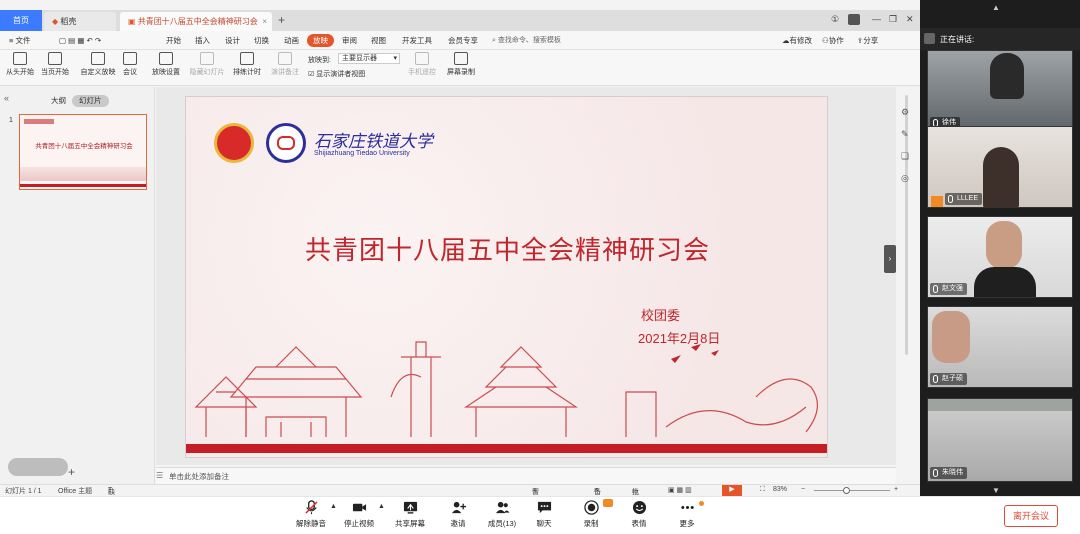 The width and height of the screenshot is (1080, 534). I want to click on panel-toggle-chevron-icon: ›, so click(890, 259).